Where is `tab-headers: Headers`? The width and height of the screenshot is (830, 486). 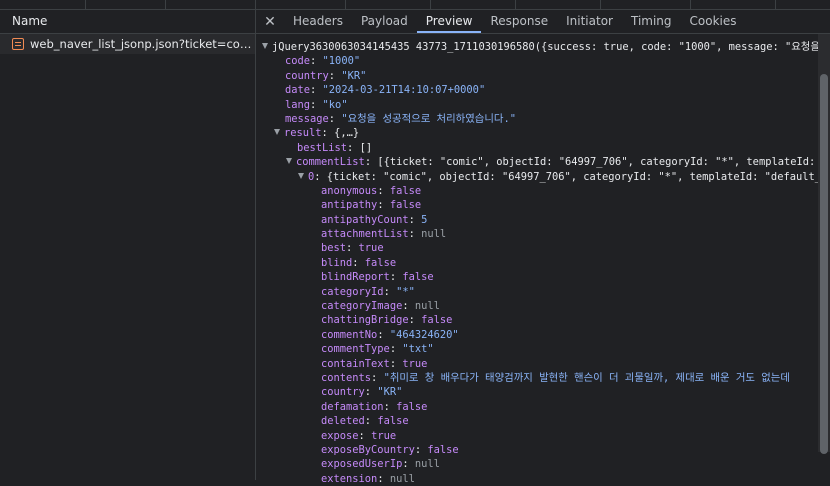
tab-headers: Headers is located at coordinates (318, 21).